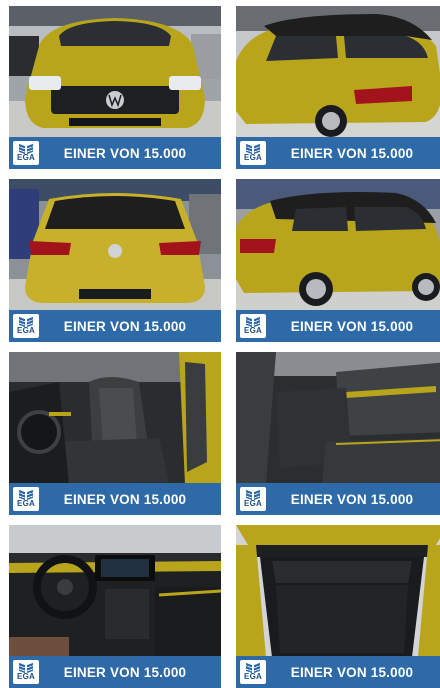 This screenshot has width=440, height=688. Describe the element at coordinates (338, 245) in the screenshot. I see `car-side-photo` at that location.